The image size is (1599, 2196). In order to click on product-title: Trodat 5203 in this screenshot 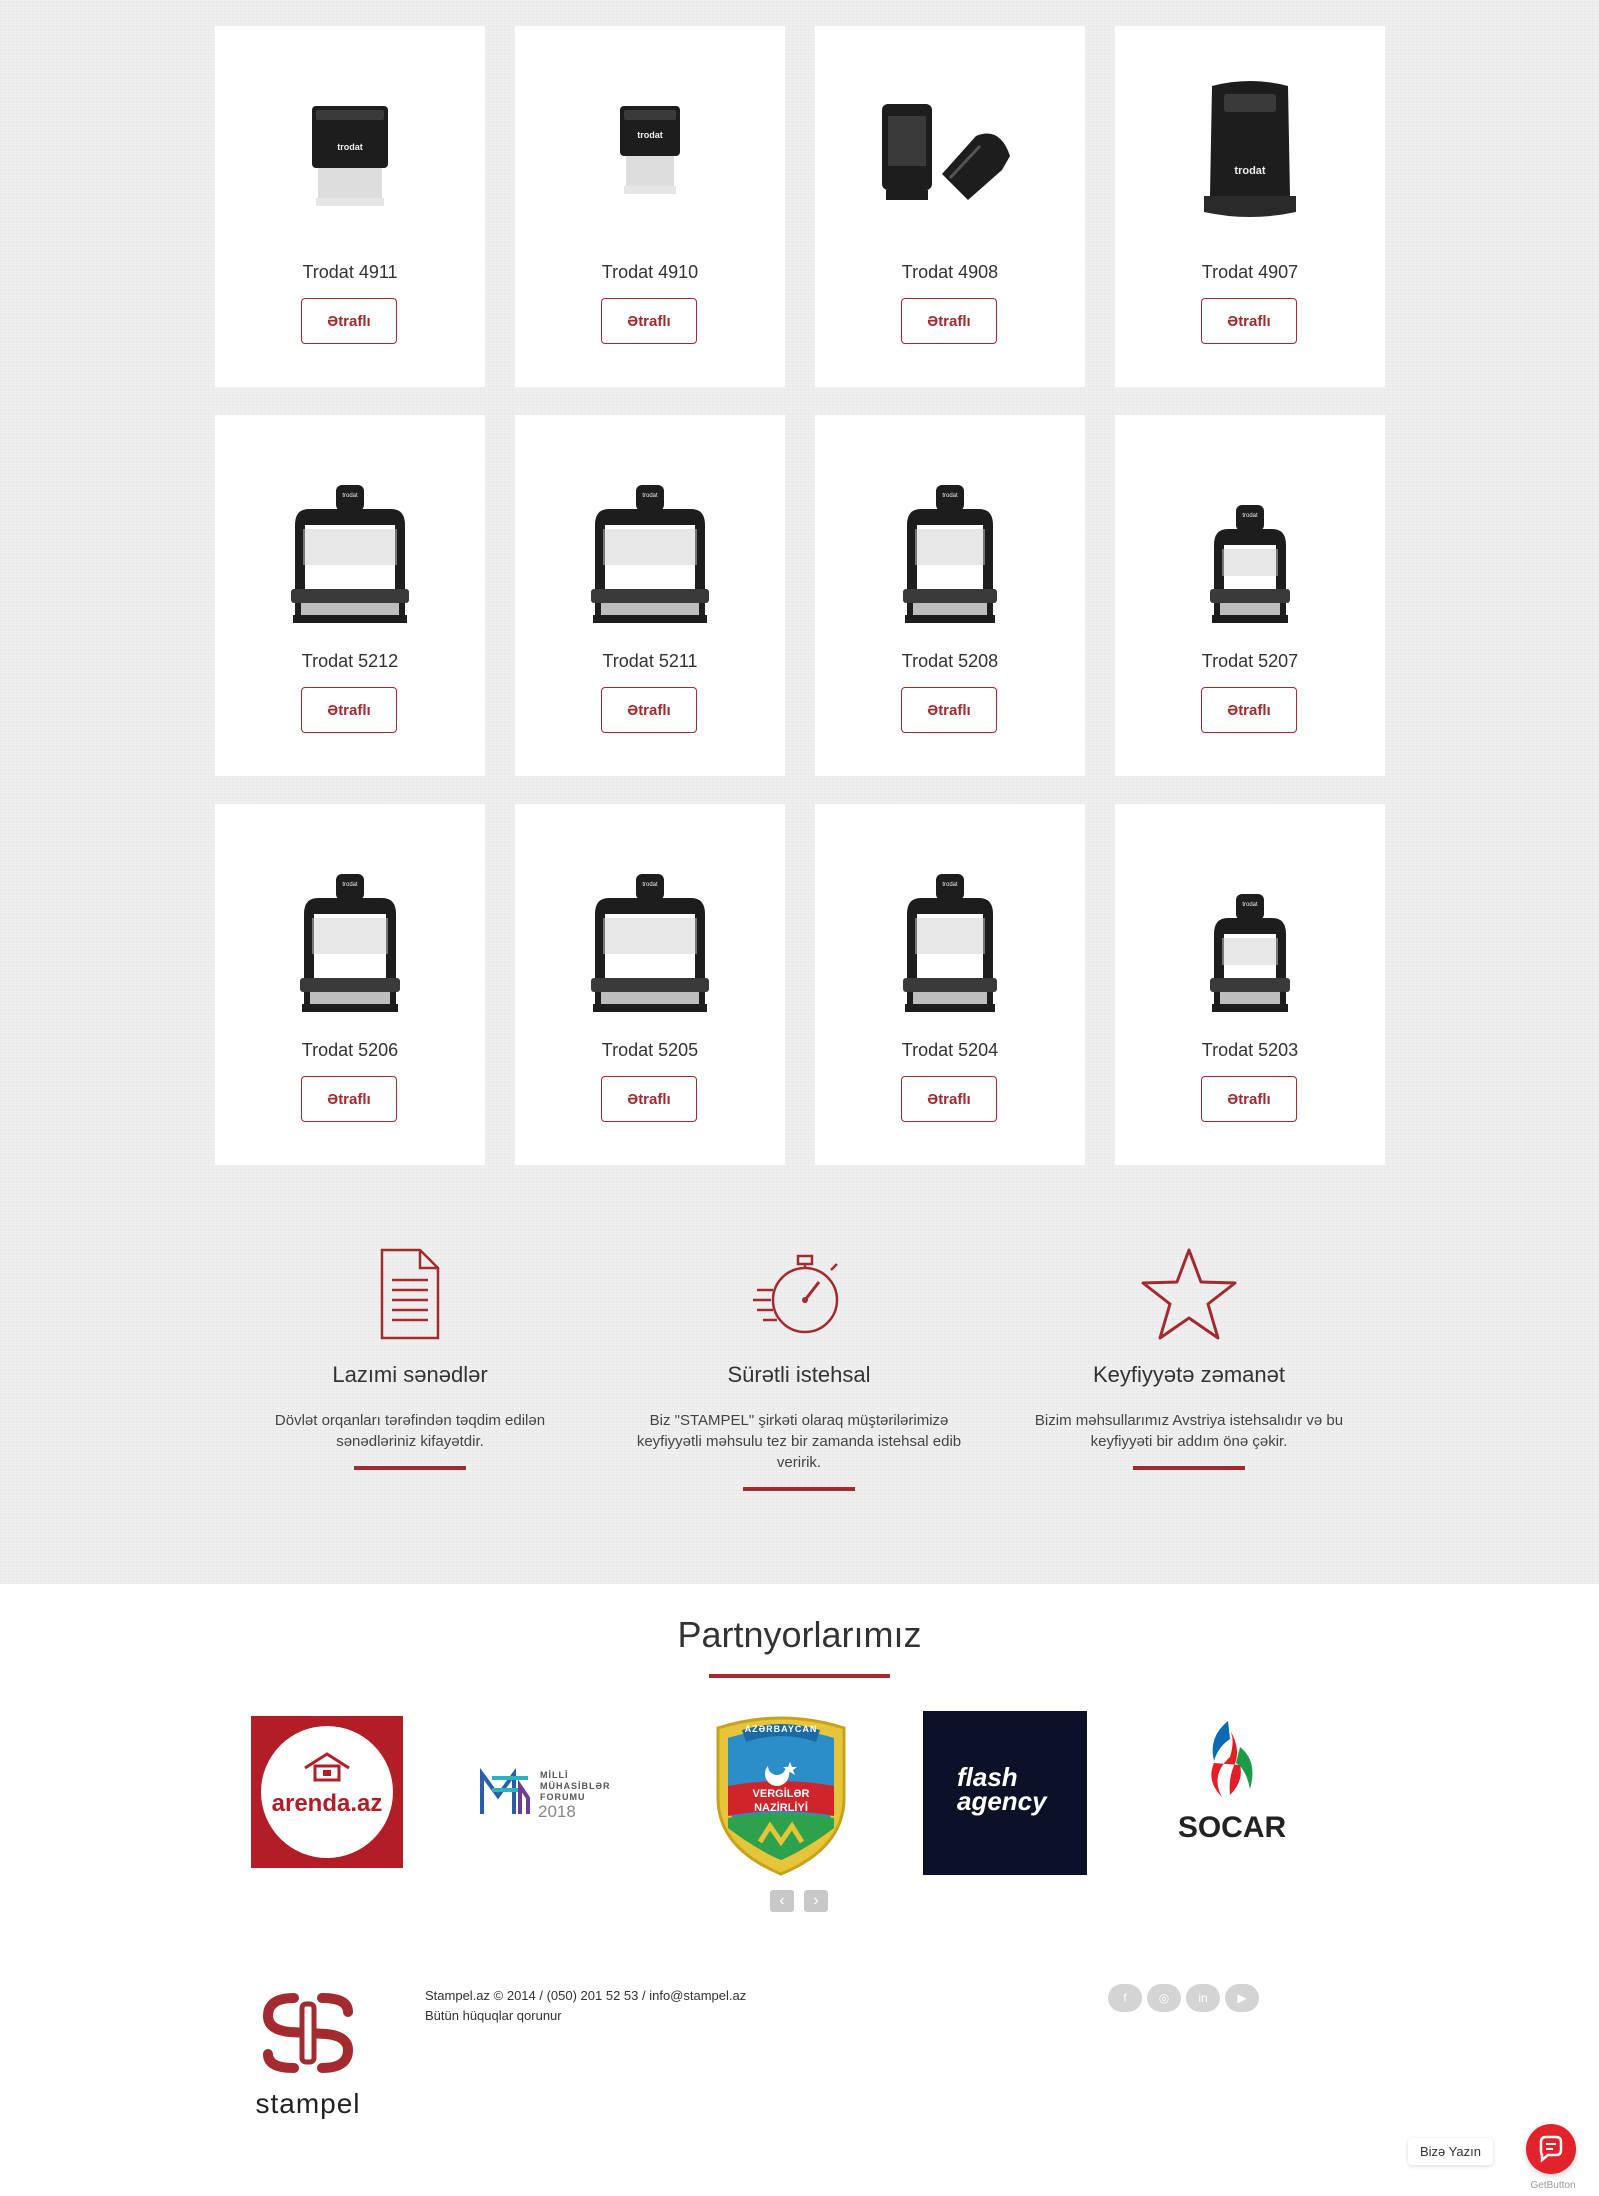, I will do `click(1250, 1050)`.